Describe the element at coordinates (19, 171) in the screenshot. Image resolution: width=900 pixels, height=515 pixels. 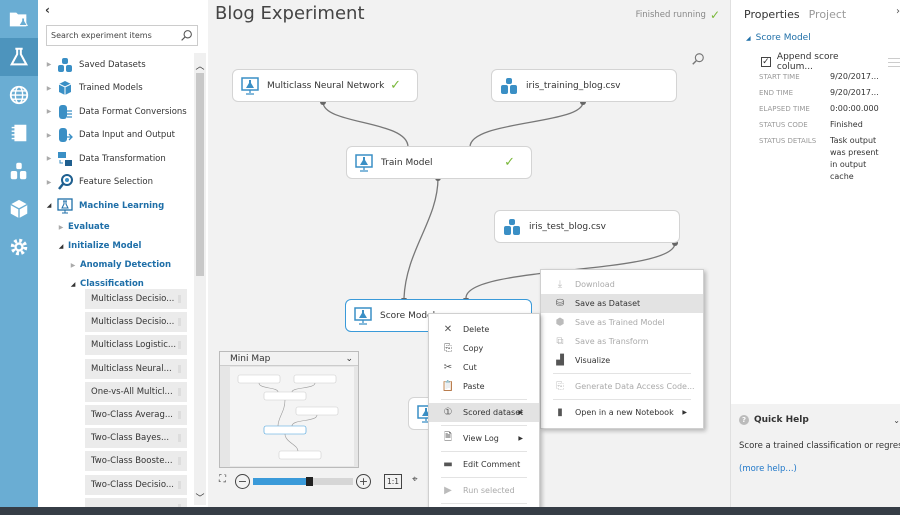
I see `rail-datasets` at that location.